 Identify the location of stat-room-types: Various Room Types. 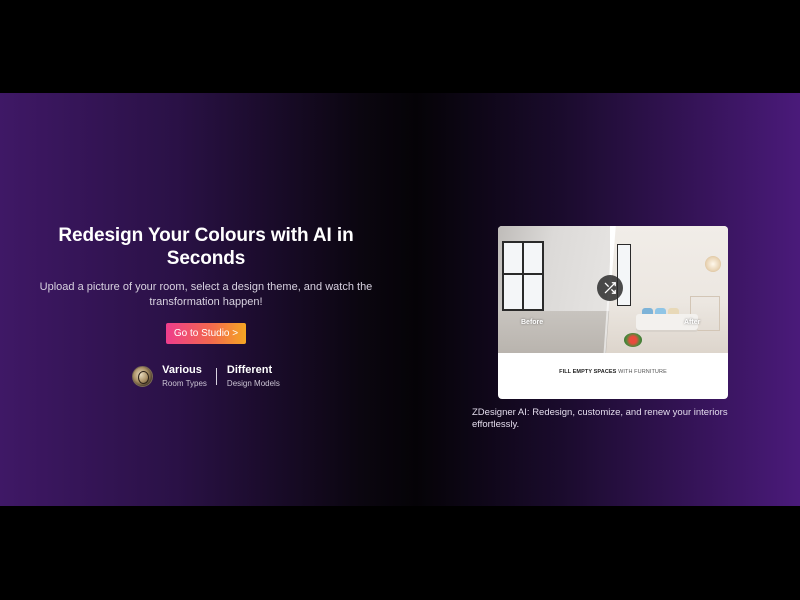
(169, 376).